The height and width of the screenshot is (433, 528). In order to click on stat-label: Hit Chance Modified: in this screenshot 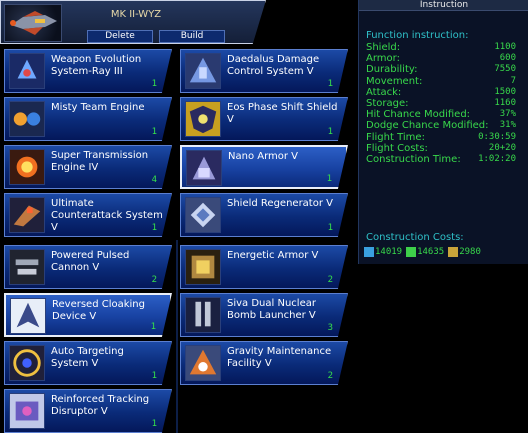, I will do `click(418, 115)`.